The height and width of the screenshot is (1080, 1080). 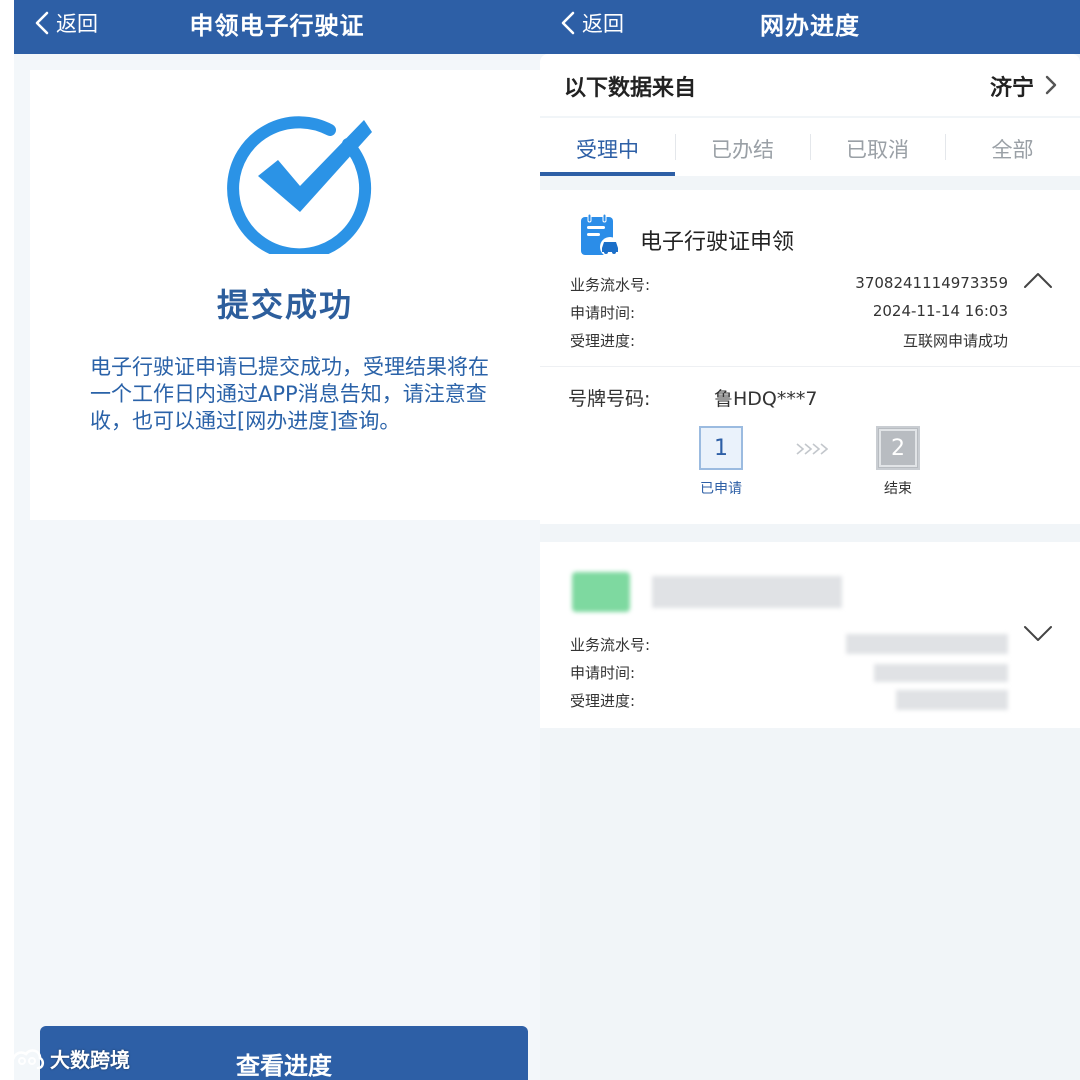 What do you see at coordinates (766, 399) in the screenshot?
I see `plate-number-value: 鲁HDQ***7` at bounding box center [766, 399].